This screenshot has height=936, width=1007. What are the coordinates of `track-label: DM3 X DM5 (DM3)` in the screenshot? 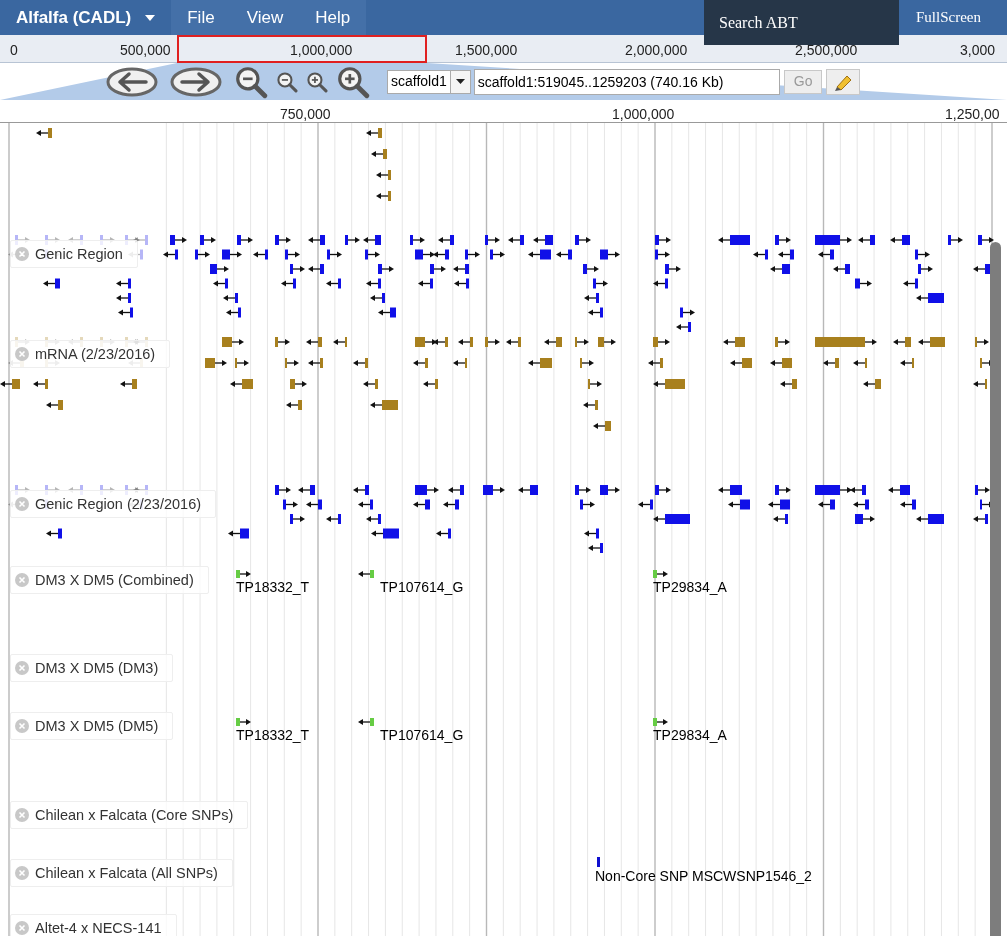 It's located at (92, 668).